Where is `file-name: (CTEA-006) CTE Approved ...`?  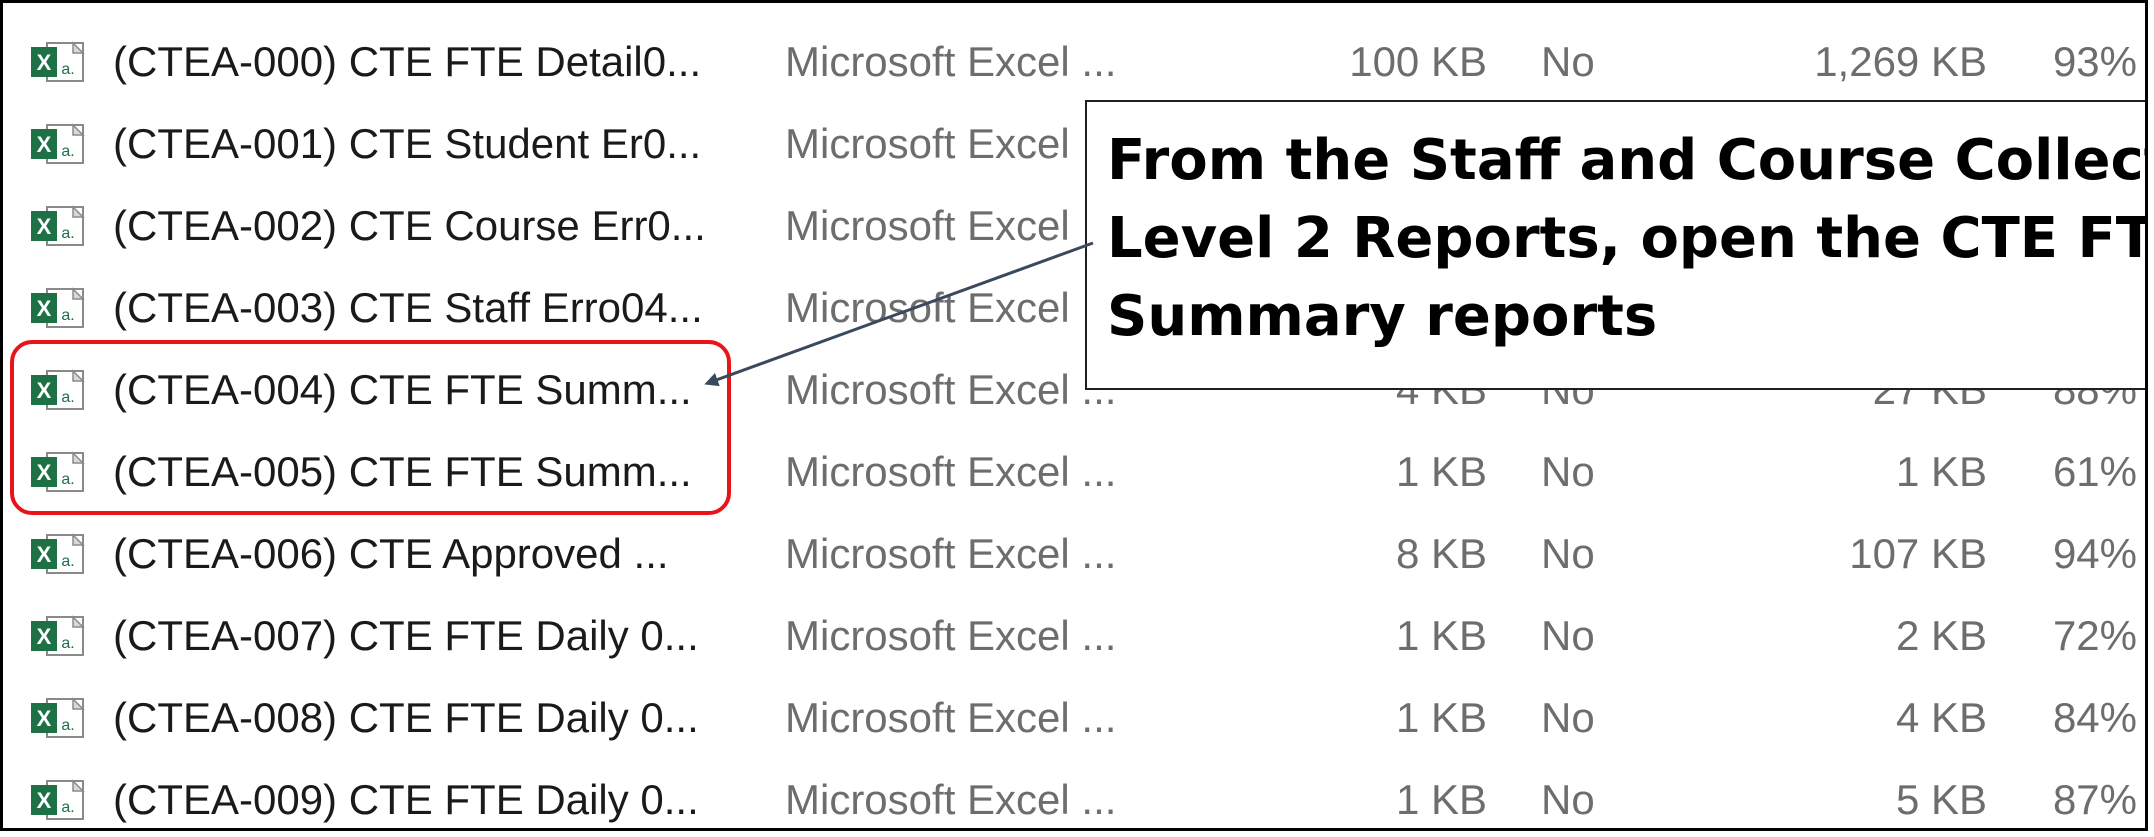 file-name: (CTEA-006) CTE Approved ... is located at coordinates (391, 553).